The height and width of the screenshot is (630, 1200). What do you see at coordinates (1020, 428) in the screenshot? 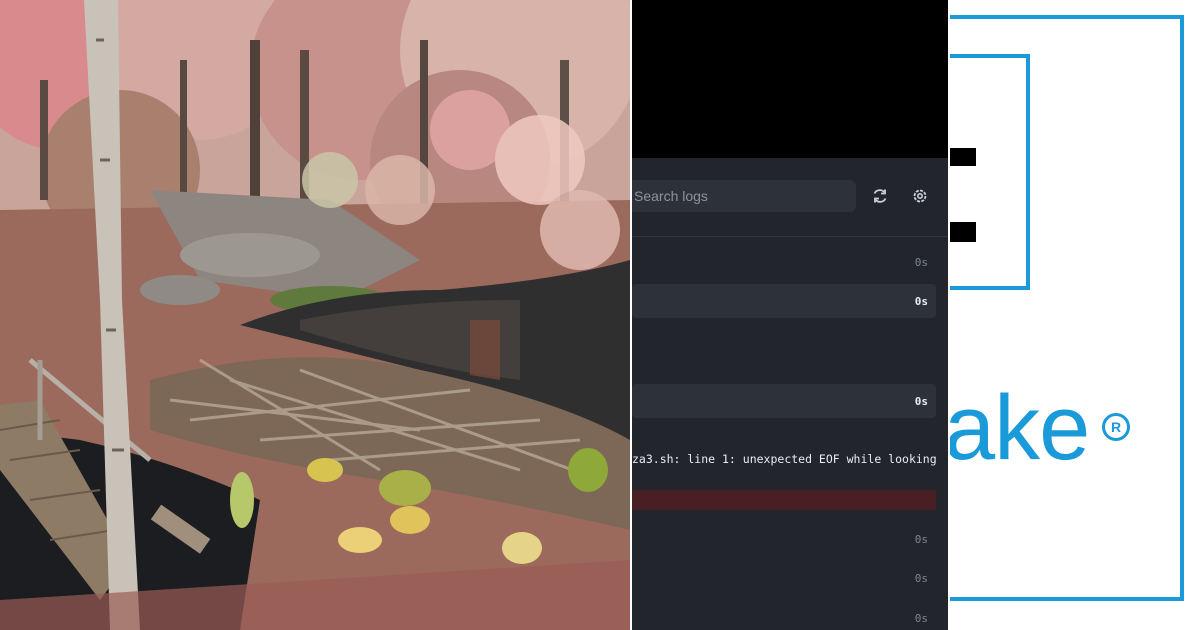
I see `logo-wordmark: ake` at bounding box center [1020, 428].